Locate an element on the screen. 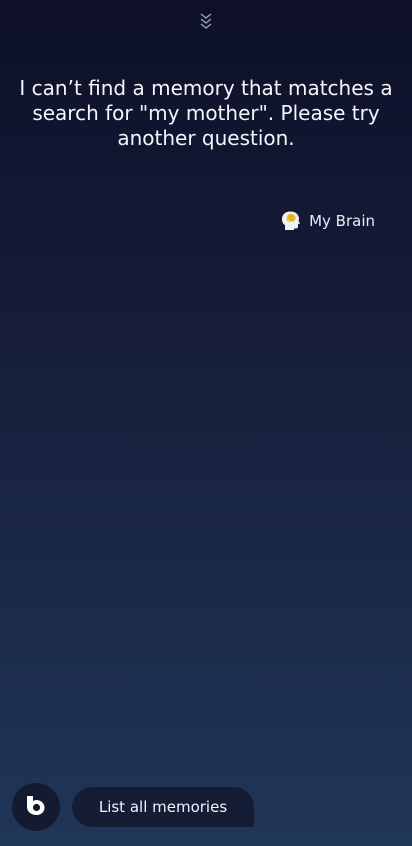  source-link-my-brain: My Brain is located at coordinates (328, 221).